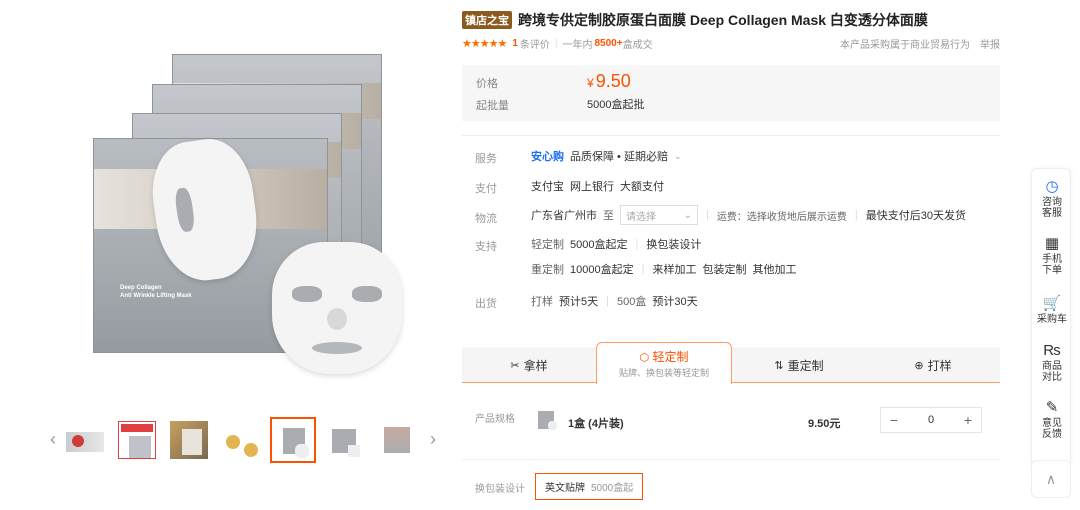 The width and height of the screenshot is (1080, 510). Describe the element at coordinates (894, 420) in the screenshot. I see `decrease-button: −` at that location.